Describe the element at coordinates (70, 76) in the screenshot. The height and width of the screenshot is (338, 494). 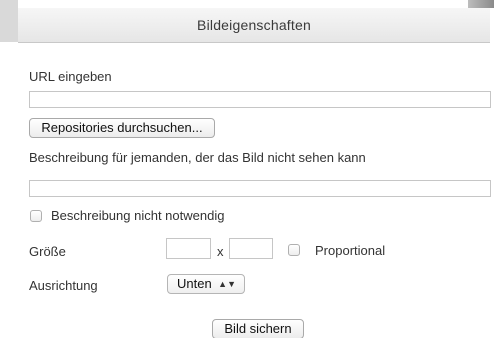
I see `url-label: URL eingeben` at that location.